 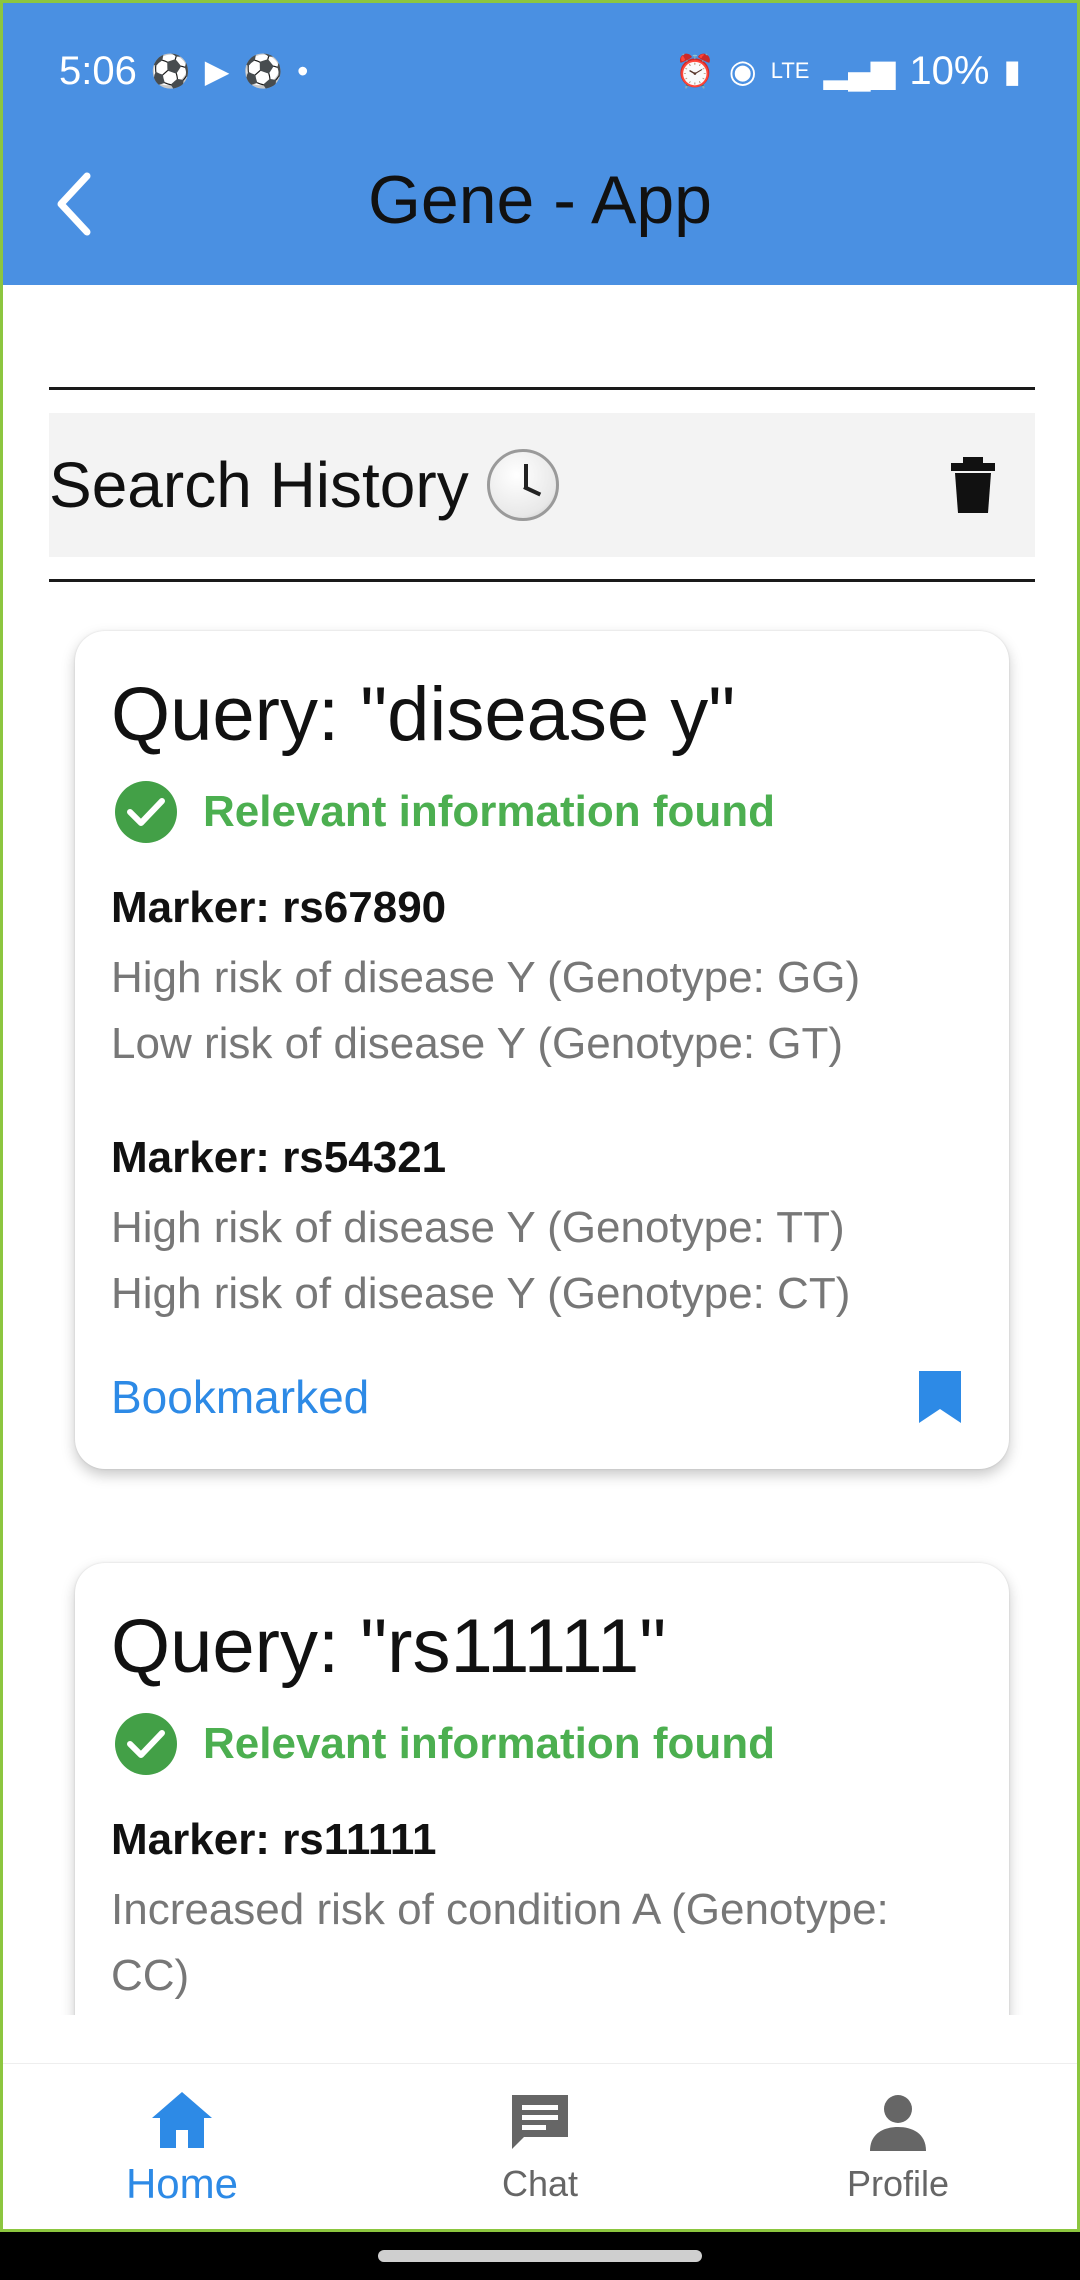 What do you see at coordinates (540, 2256) in the screenshot?
I see `gesture-bar` at bounding box center [540, 2256].